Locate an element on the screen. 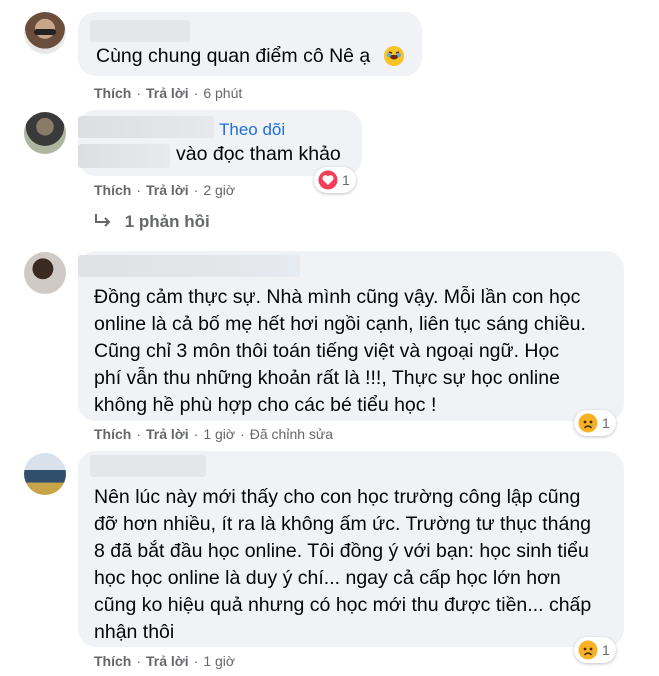  comment-bubble: Theo dõi vào đọc tham khảo is located at coordinates (220, 143).